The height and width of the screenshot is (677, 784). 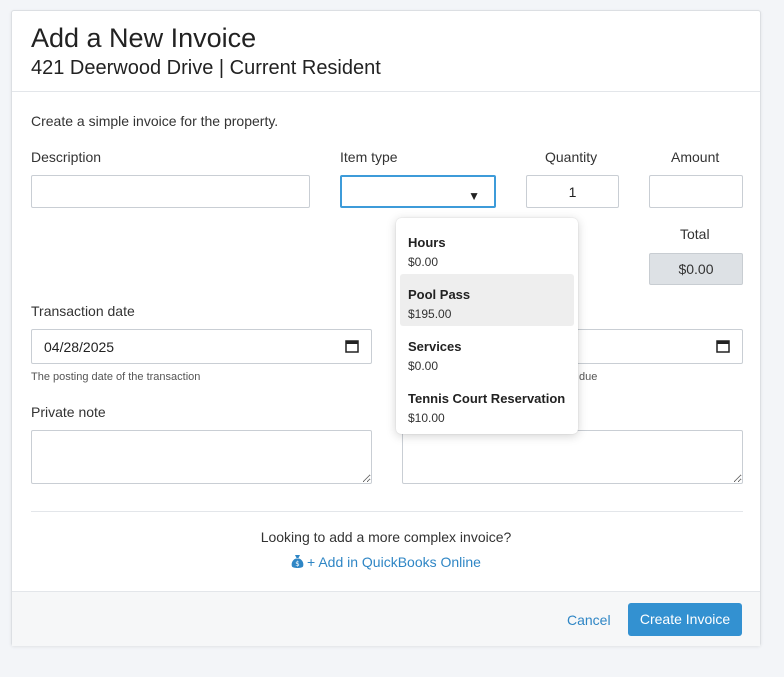 What do you see at coordinates (68, 412) in the screenshot?
I see `private-note-label: Private note` at bounding box center [68, 412].